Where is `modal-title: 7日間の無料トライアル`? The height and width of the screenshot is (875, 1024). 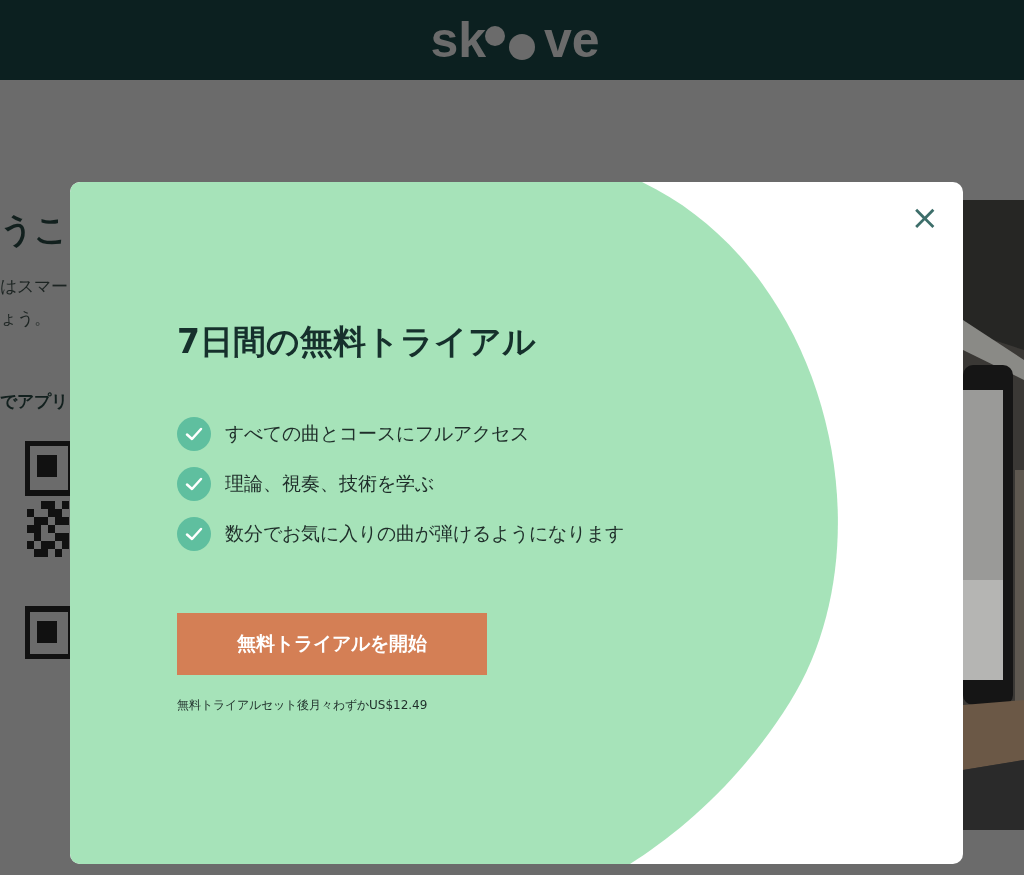
modal-title: 7日間の無料トライアル is located at coordinates (356, 342).